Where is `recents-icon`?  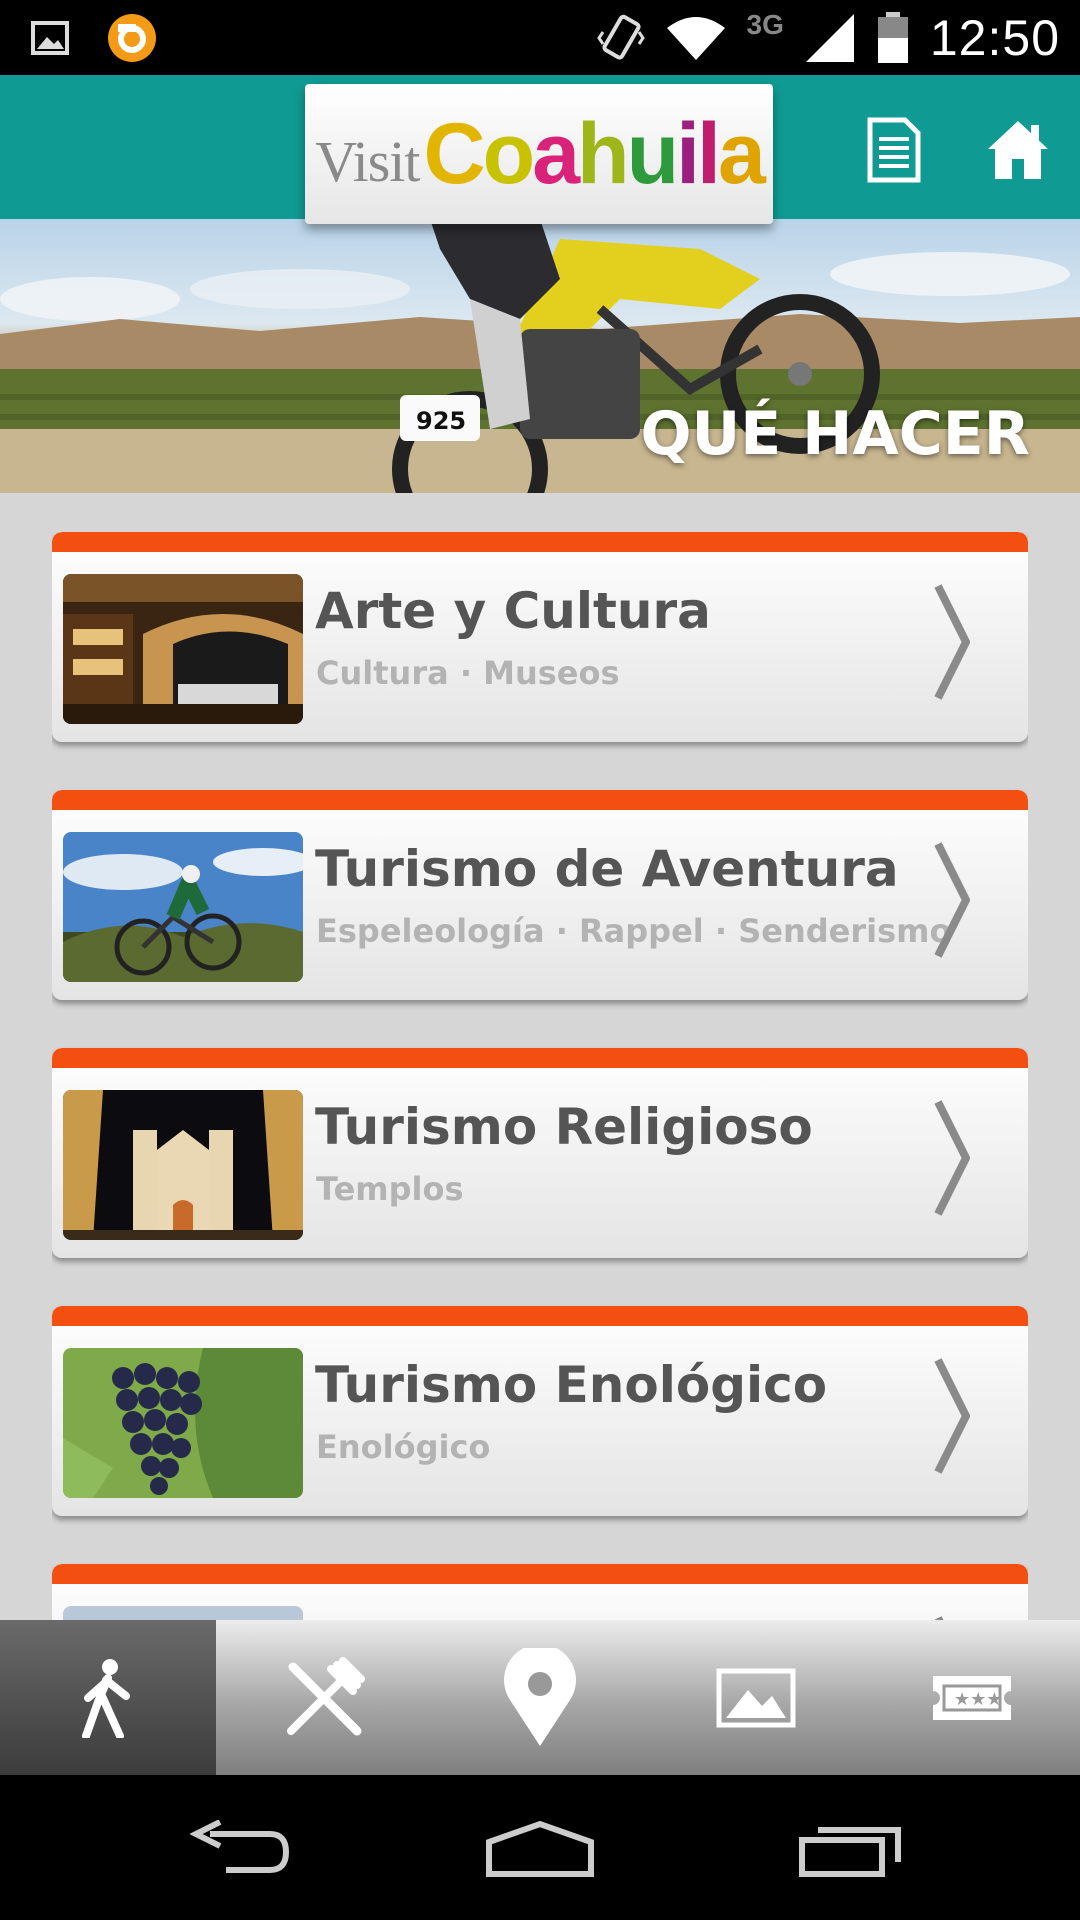 recents-icon is located at coordinates (850, 1852).